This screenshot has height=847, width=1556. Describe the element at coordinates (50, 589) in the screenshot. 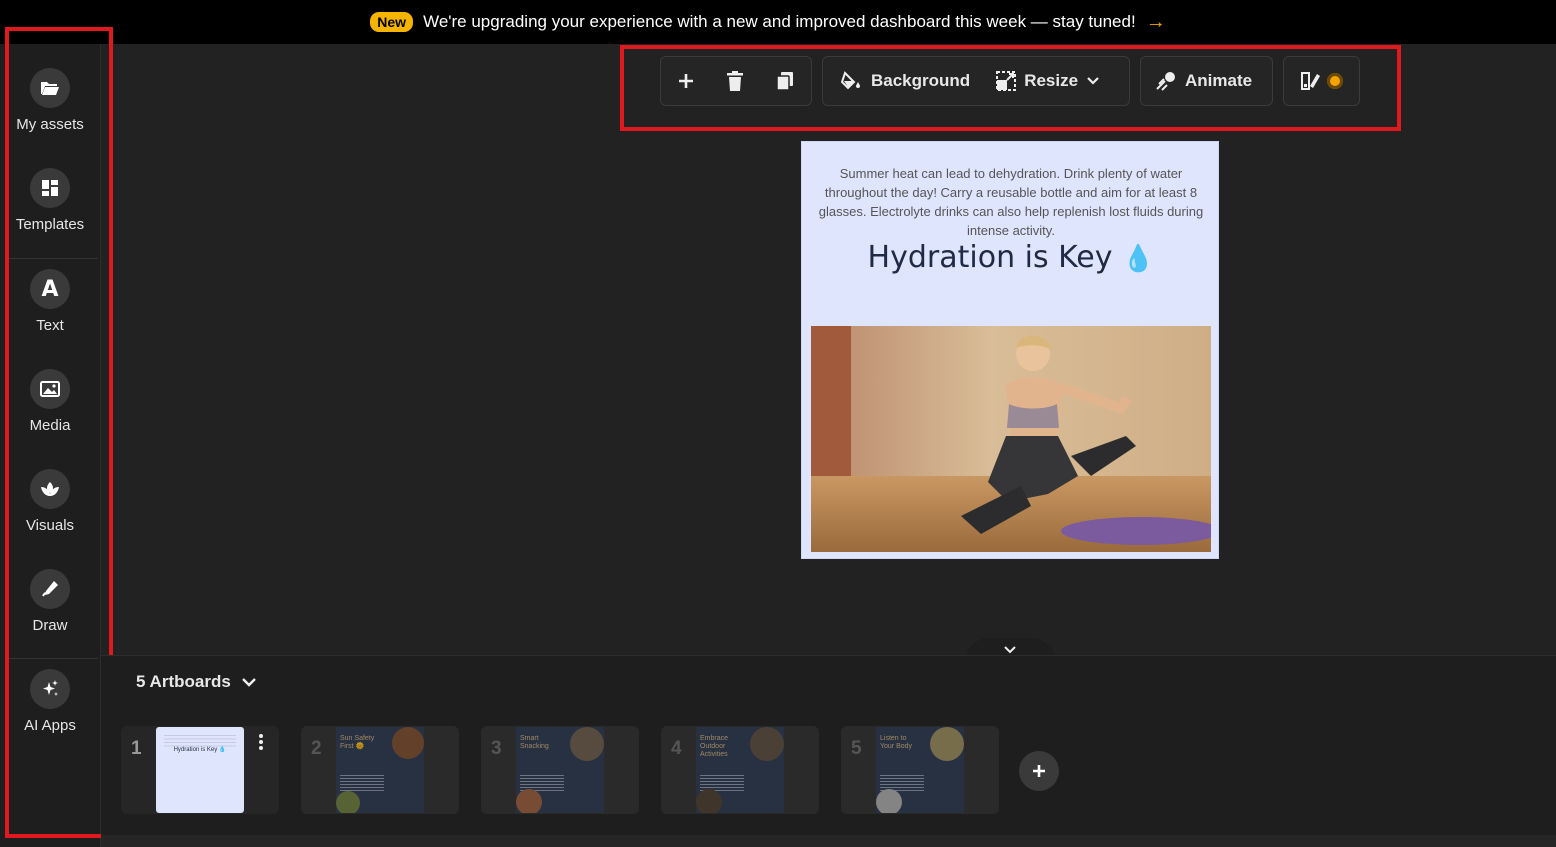

I see `pen-icon` at that location.